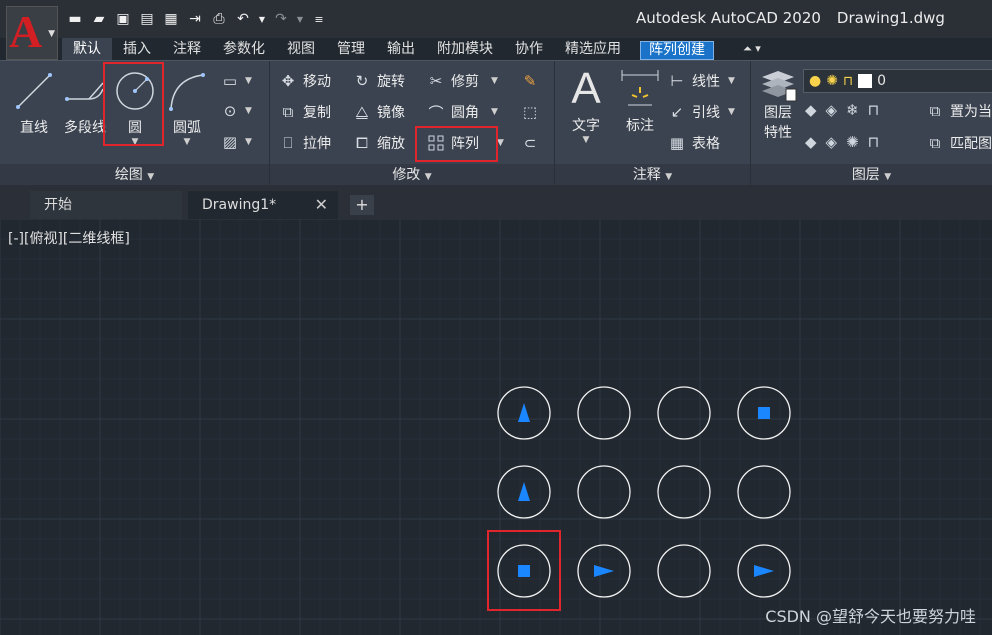 Image resolution: width=992 pixels, height=635 pixels. What do you see at coordinates (244, 49) in the screenshot?
I see `tab-parametric: 参数化` at bounding box center [244, 49].